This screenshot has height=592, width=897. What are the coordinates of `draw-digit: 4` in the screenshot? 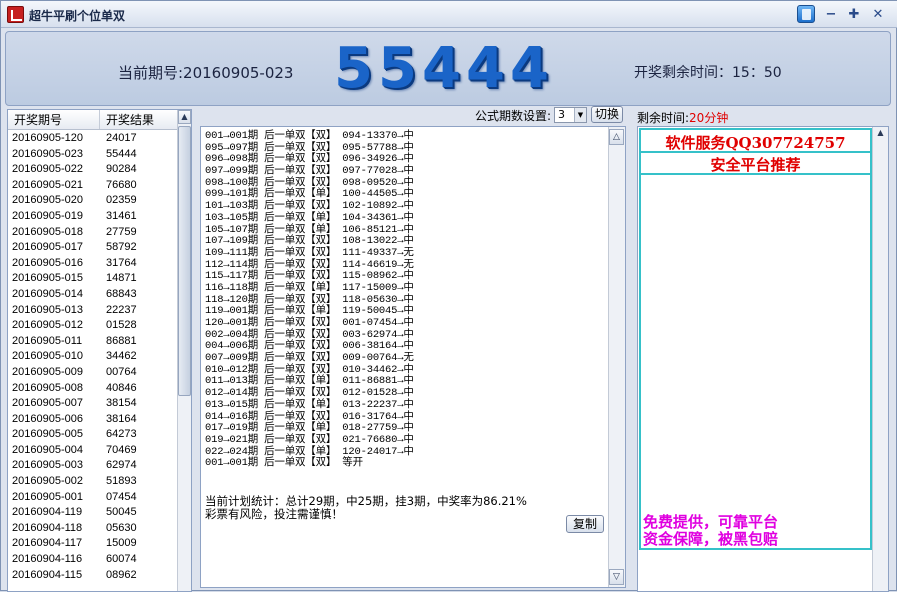 It's located at (441, 68).